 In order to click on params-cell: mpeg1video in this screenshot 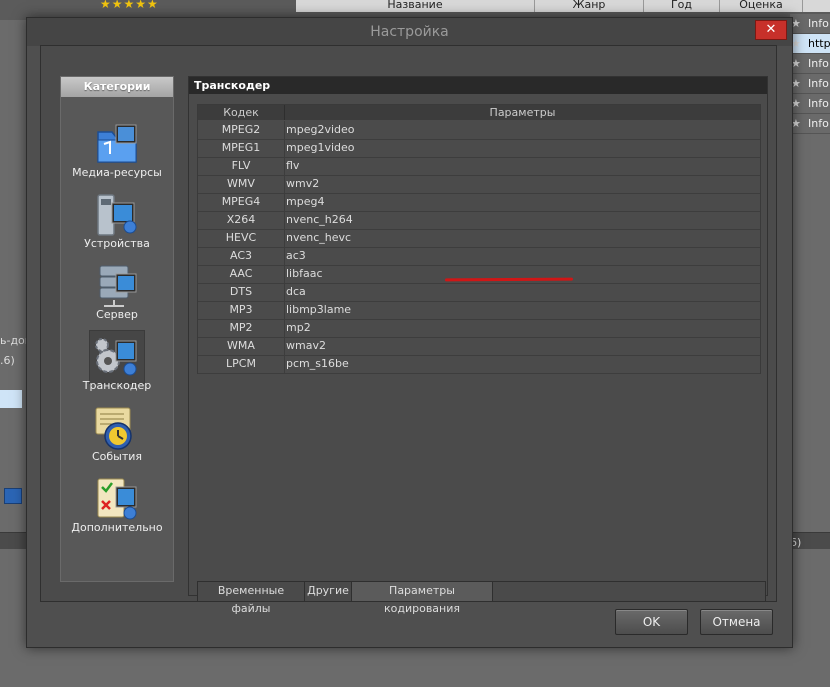, I will do `click(320, 148)`.